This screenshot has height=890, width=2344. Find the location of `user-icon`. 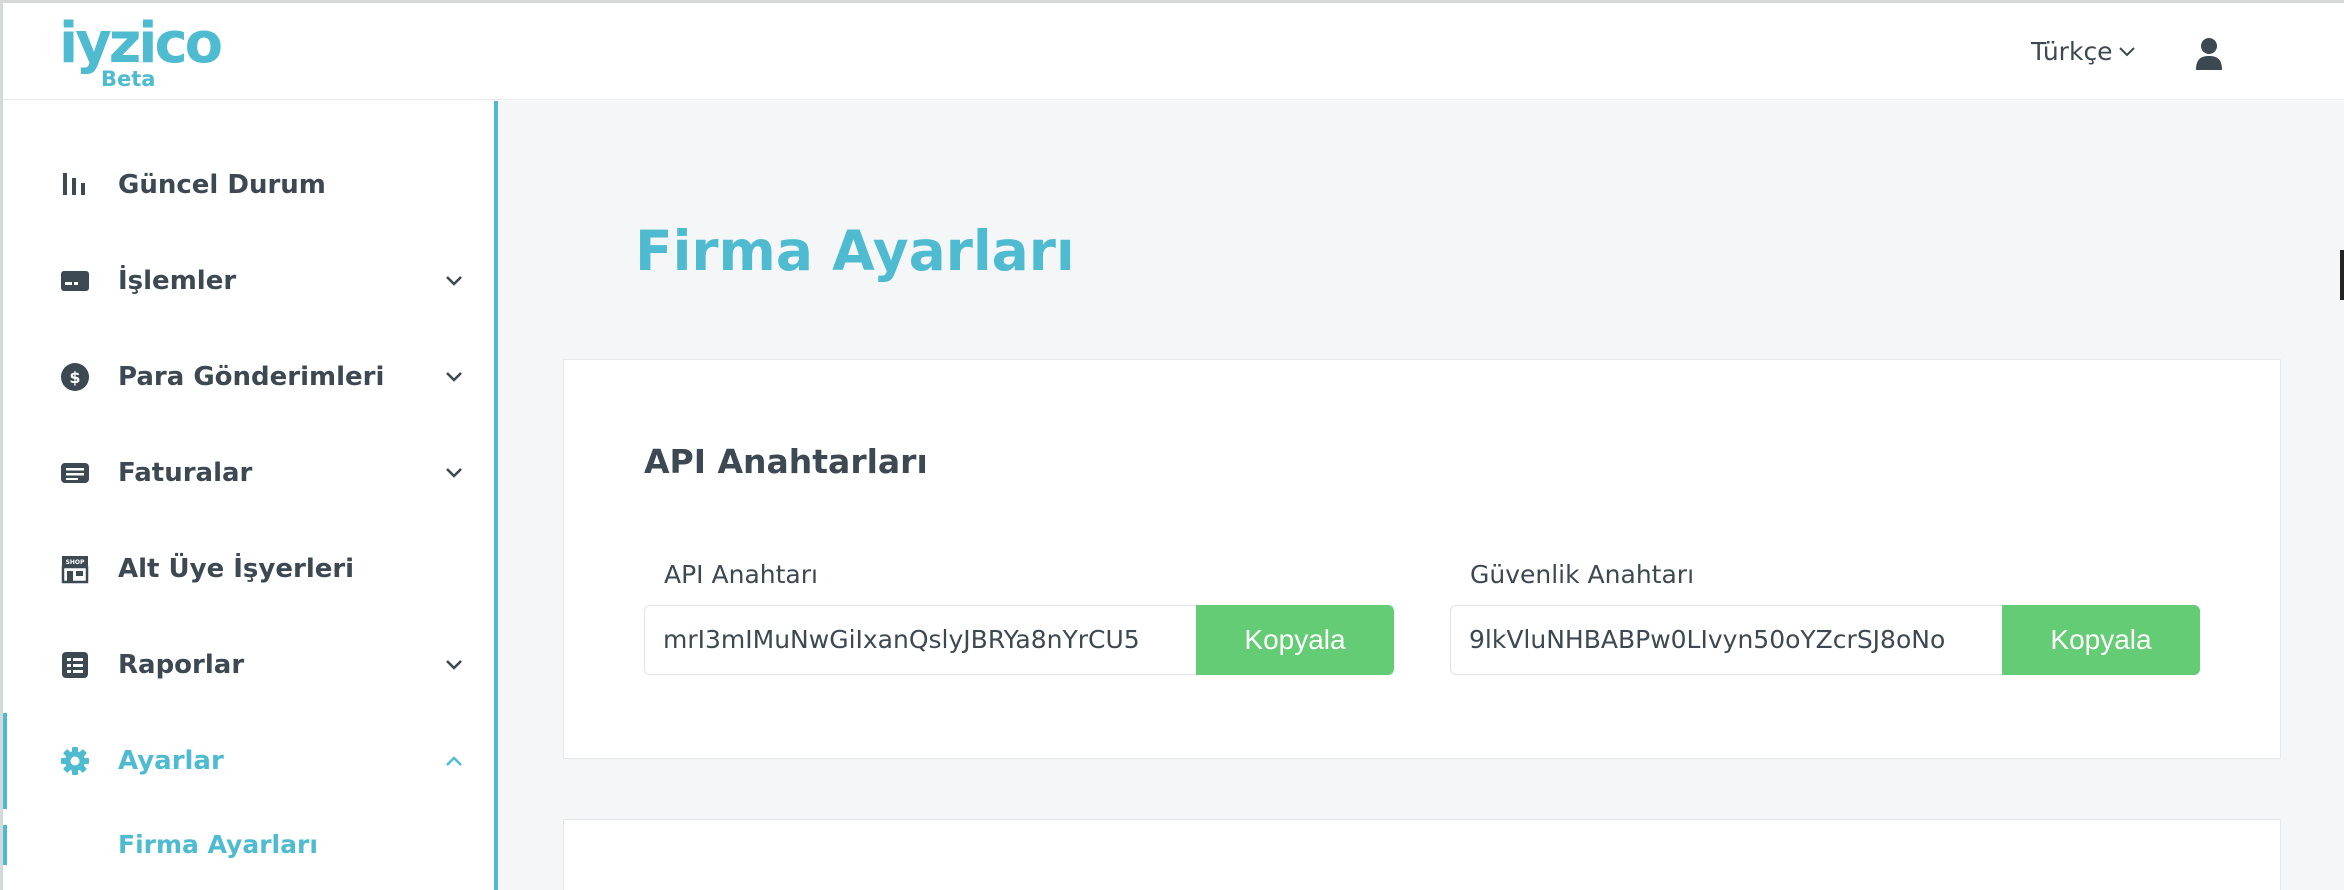

user-icon is located at coordinates (2209, 54).